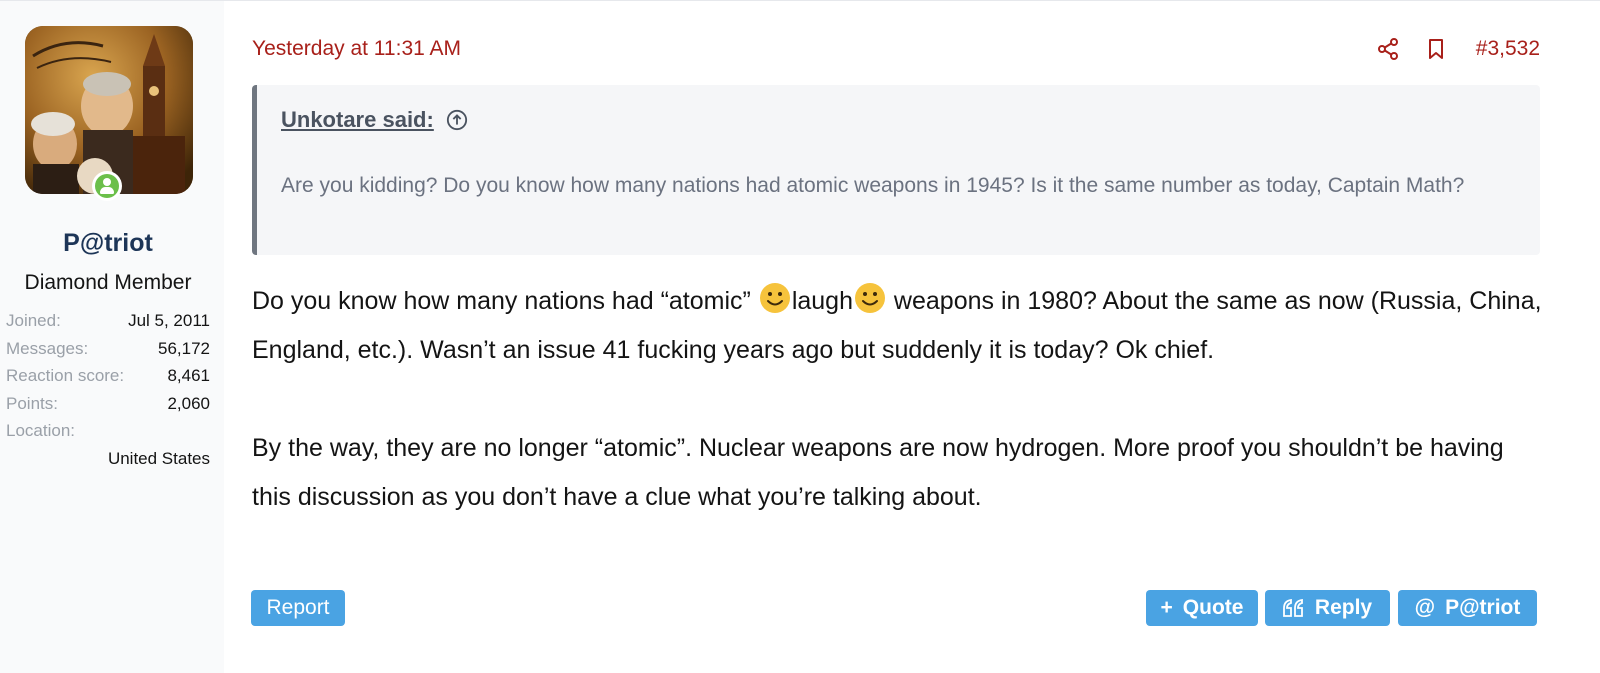 The image size is (1600, 673). I want to click on mention-button: @ P@triot, so click(1467, 608).